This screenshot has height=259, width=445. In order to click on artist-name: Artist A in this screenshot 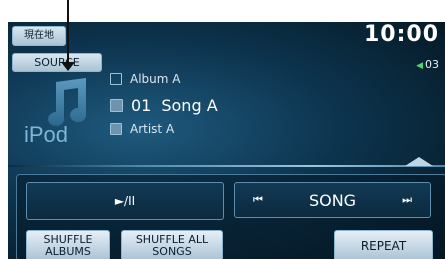, I will do `click(152, 129)`.